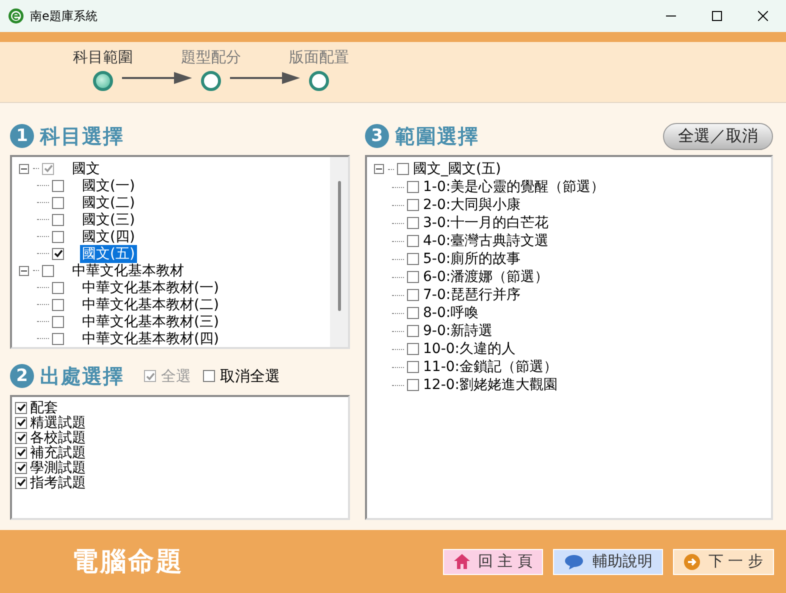 This screenshot has height=593, width=786. Describe the element at coordinates (692, 562) in the screenshot. I see `arrow-right-icon` at that location.